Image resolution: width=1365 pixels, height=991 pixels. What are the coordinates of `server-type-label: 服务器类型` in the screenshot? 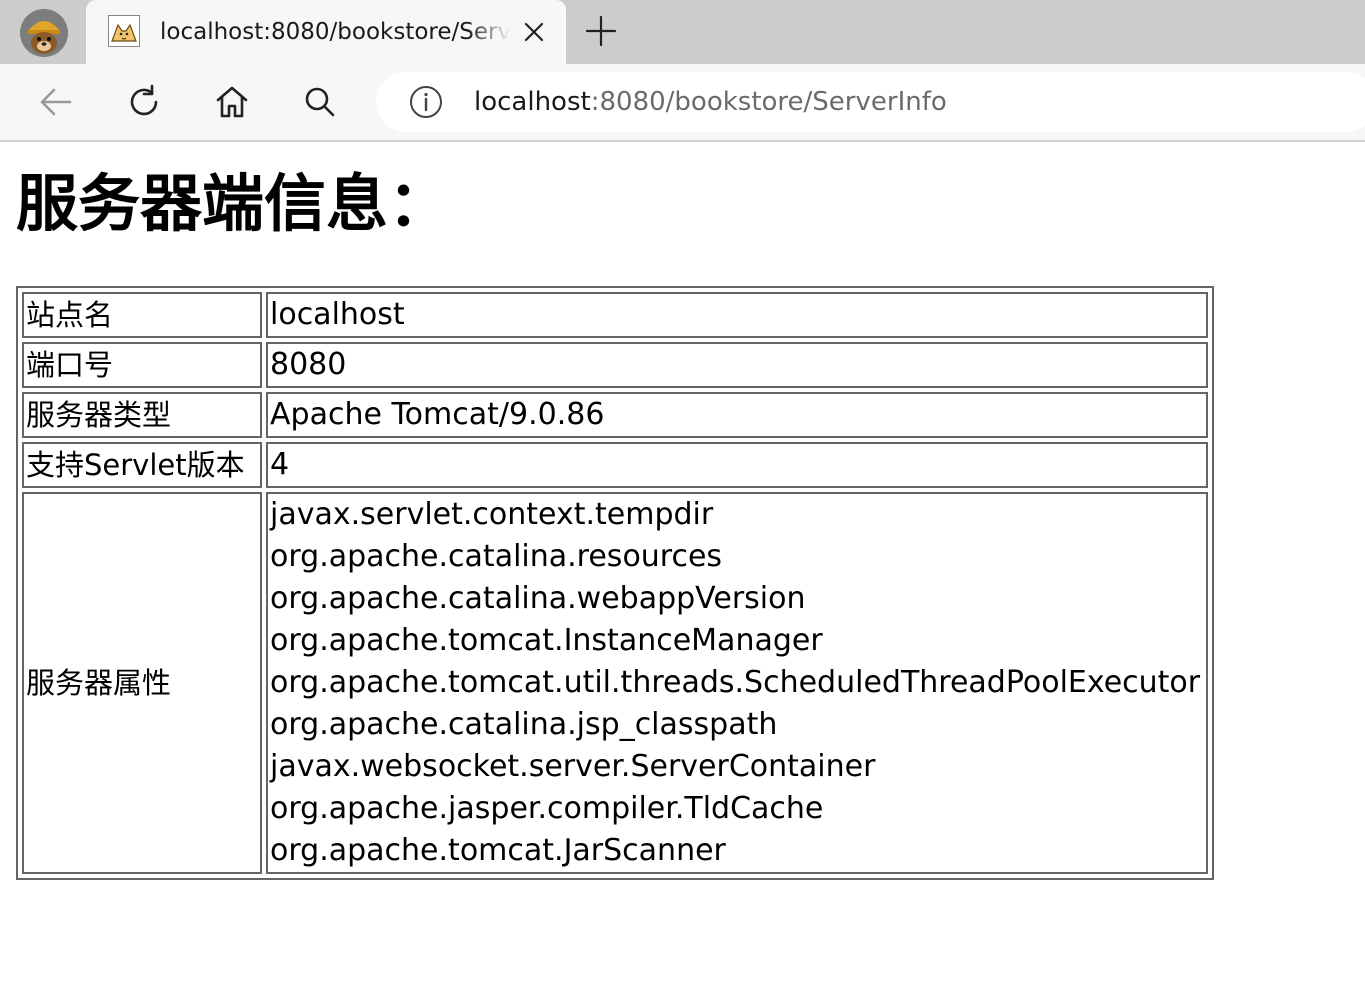 It's located at (142, 415).